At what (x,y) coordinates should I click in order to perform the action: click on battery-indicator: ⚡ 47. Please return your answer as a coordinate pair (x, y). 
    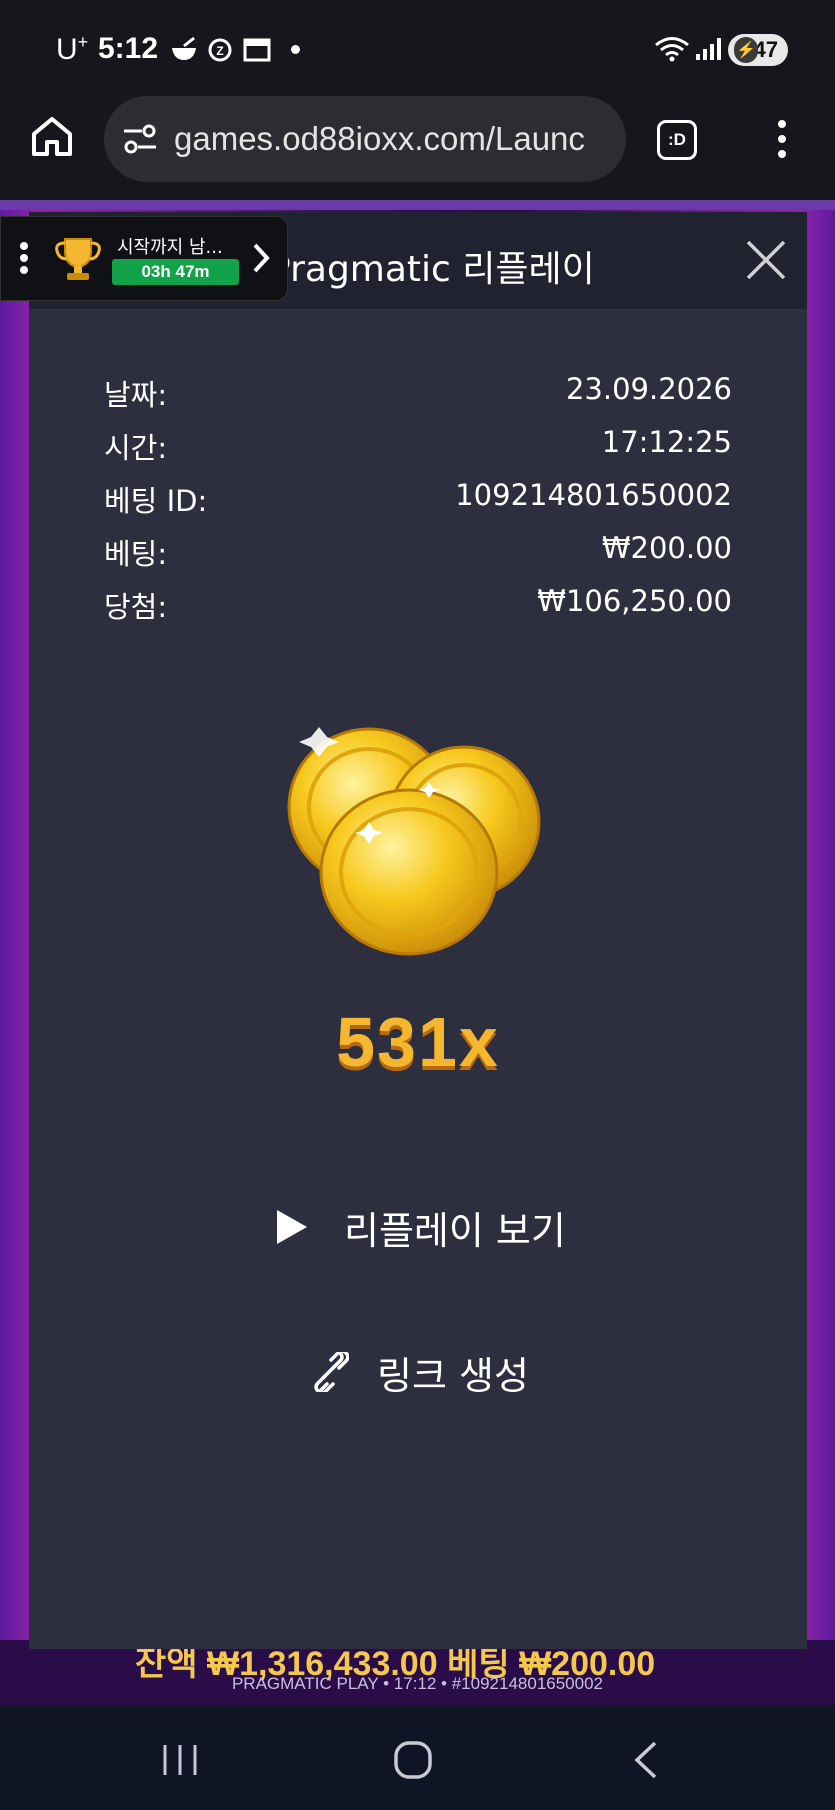
    Looking at the image, I should click on (758, 50).